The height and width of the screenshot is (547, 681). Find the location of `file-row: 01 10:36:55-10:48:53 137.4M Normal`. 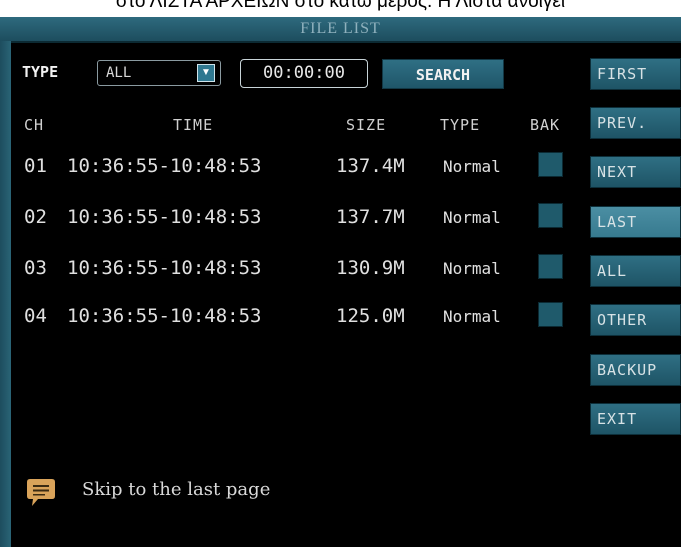

file-row: 01 10:36:55-10:48:53 137.4M Normal is located at coordinates (290, 167).